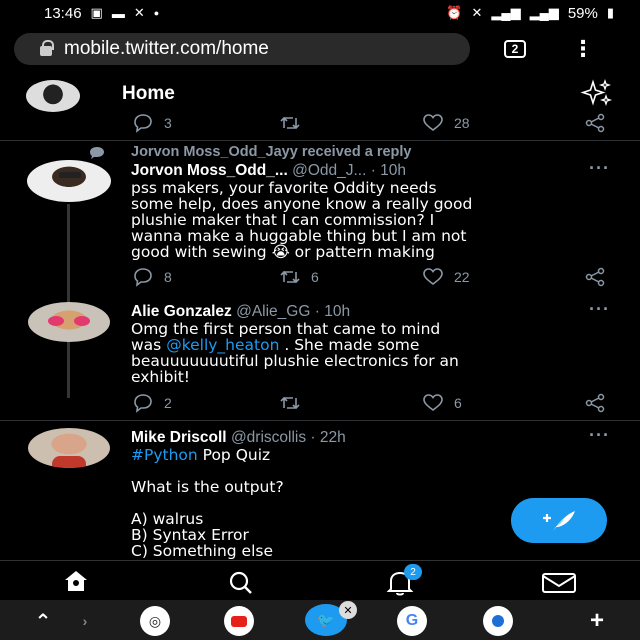 The width and height of the screenshot is (640, 640). What do you see at coordinates (168, 403) in the screenshot?
I see `reply-count: 2` at bounding box center [168, 403].